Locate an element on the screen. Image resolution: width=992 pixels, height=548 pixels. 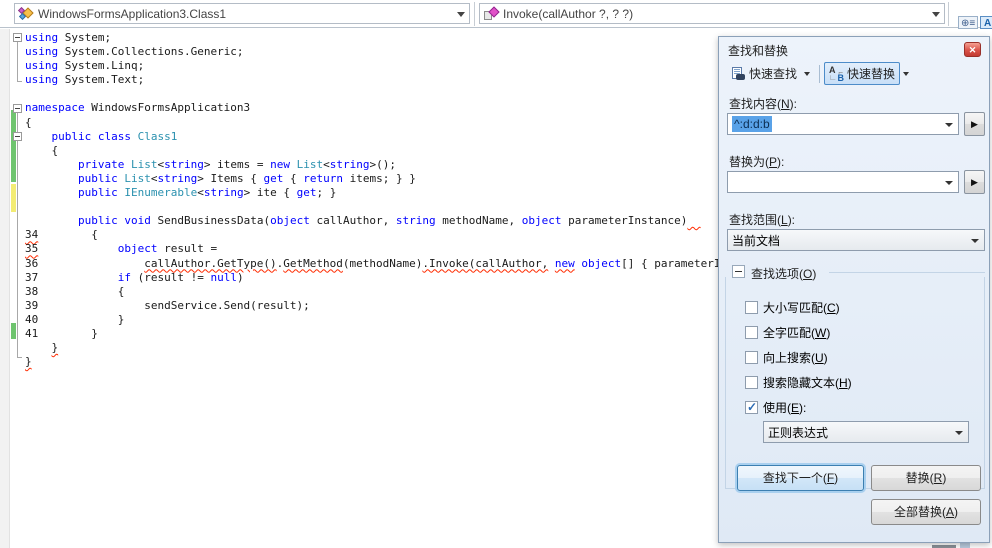
find-next-button: 查找下一个(F) is located at coordinates (800, 478).